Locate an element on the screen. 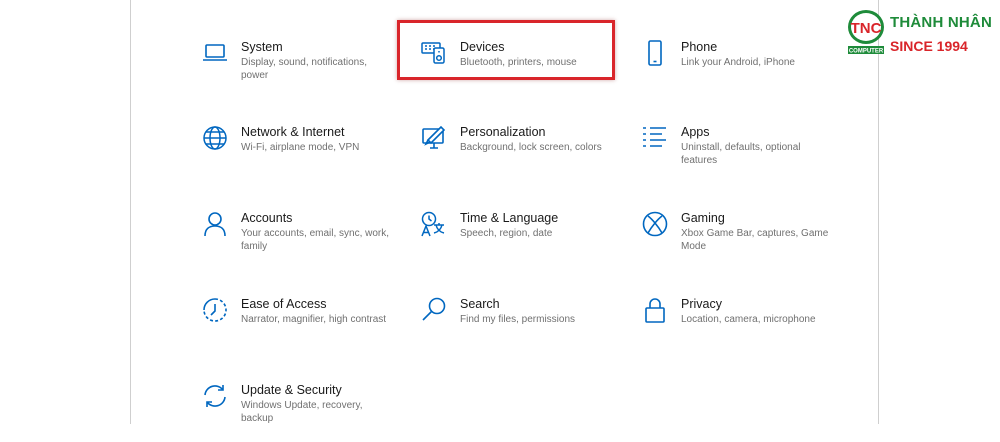  tile-subtitle: Narrator, magnifier, high contrast is located at coordinates (314, 319).